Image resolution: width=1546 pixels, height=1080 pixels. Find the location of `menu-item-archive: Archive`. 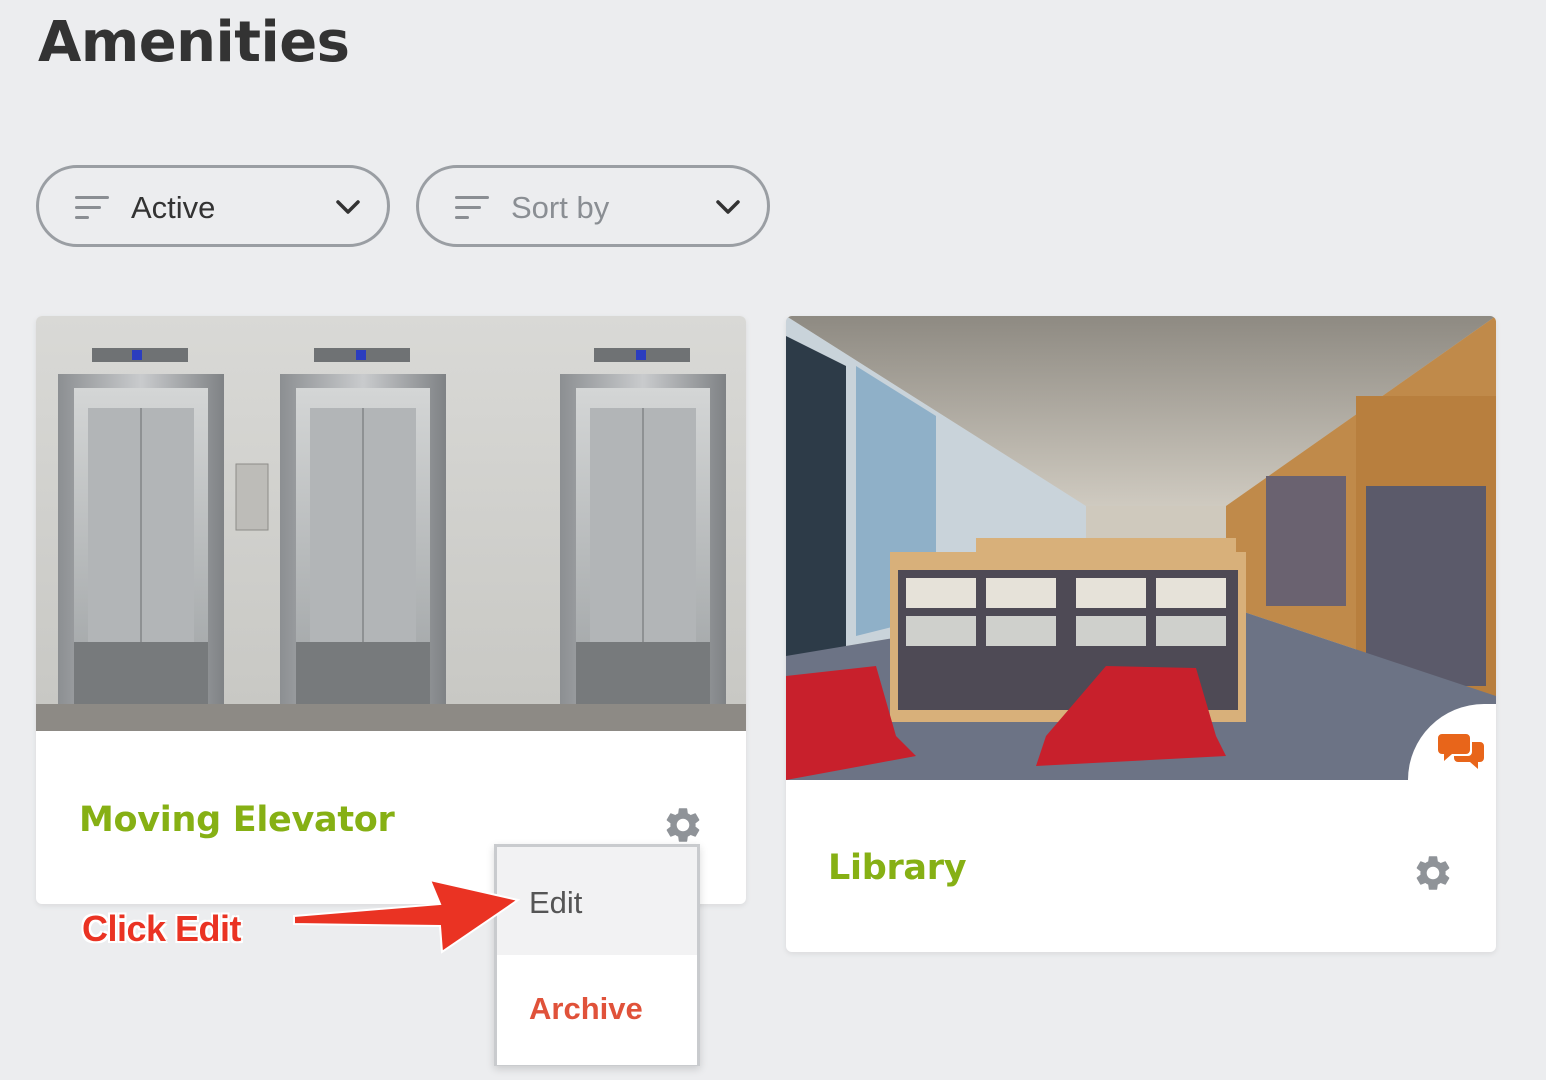

menu-item-archive: Archive is located at coordinates (597, 1011).